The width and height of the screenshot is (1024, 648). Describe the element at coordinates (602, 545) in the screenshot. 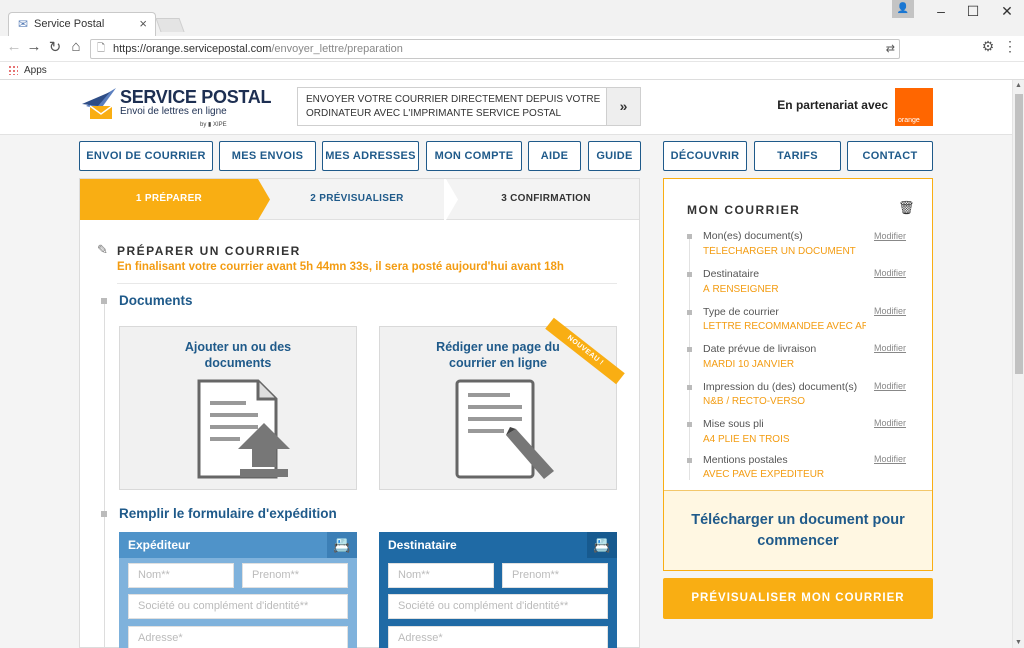

I see `recipient-address-book-icon: 📇` at that location.